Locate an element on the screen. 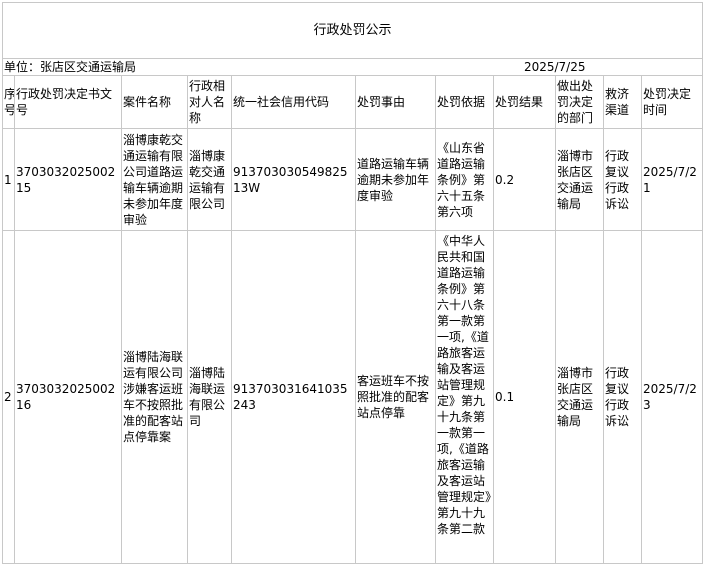  cell-party: 淄博康乾交通运输有限公司 is located at coordinates (209, 179).